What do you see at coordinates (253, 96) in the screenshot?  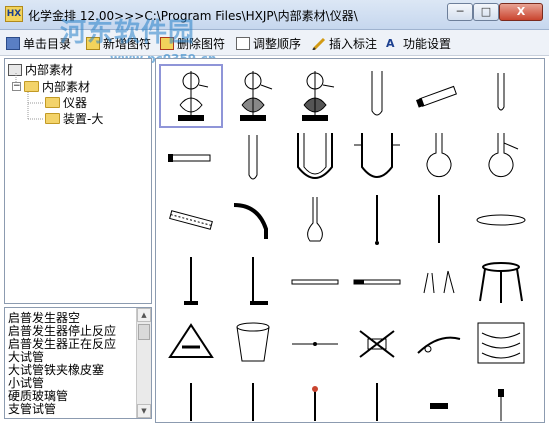 I see `symbol-kipp-generator-stop` at bounding box center [253, 96].